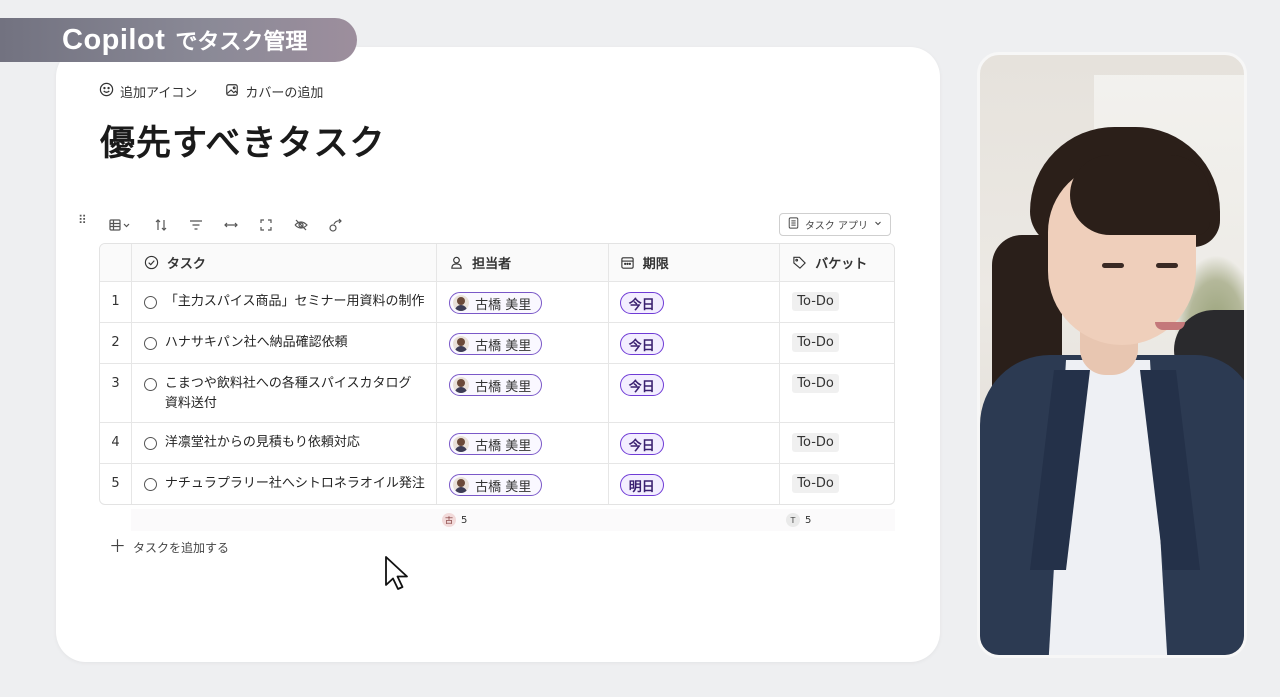  I want to click on task-title: ナチュラプラリー社へシトロネラオイル発注, so click(295, 484).